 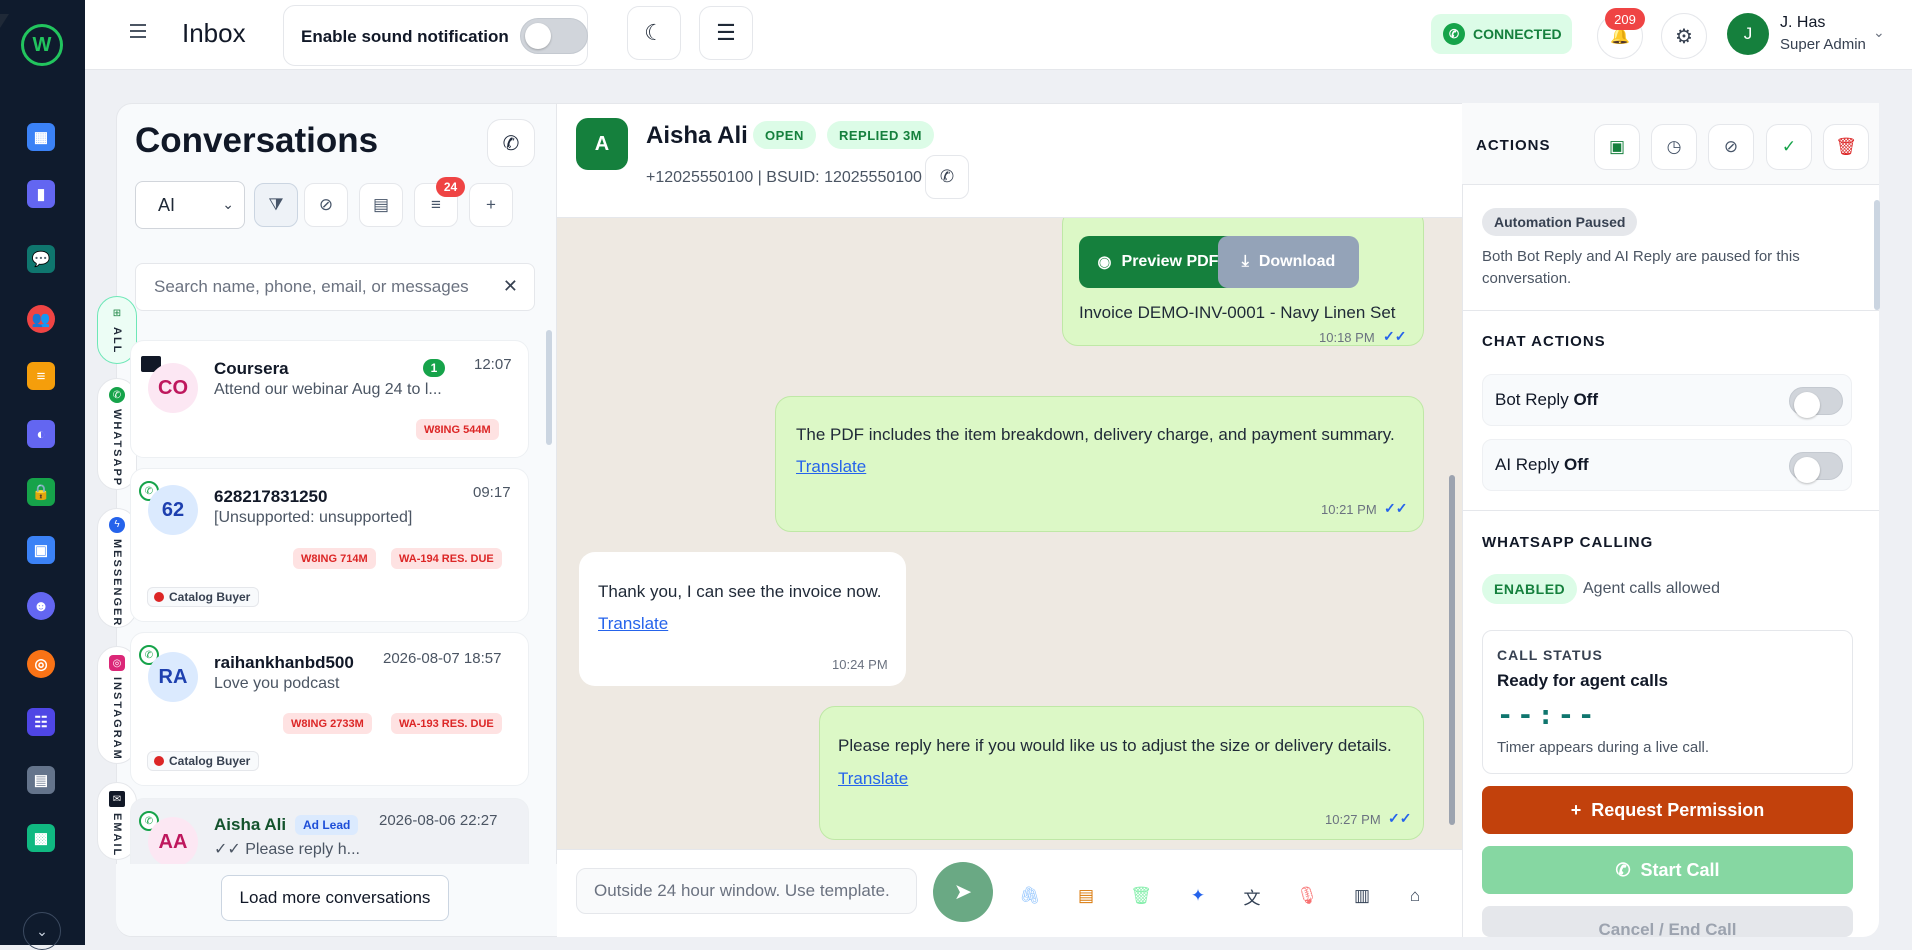 What do you see at coordinates (1684, 36) in the screenshot?
I see `settings-button: ⚙` at bounding box center [1684, 36].